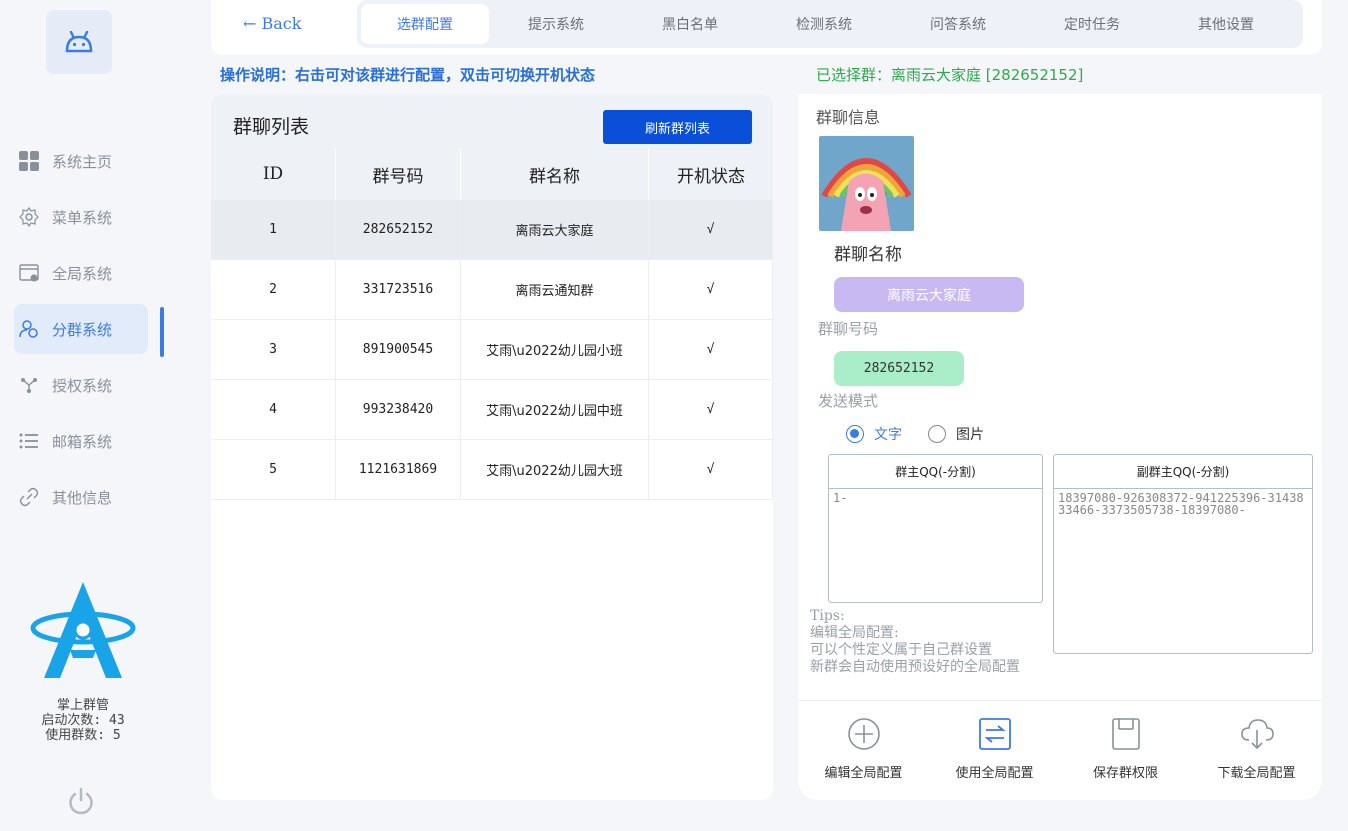 Image resolution: width=1348 pixels, height=831 pixels. I want to click on owner-qq-input: 1-, so click(935, 498).